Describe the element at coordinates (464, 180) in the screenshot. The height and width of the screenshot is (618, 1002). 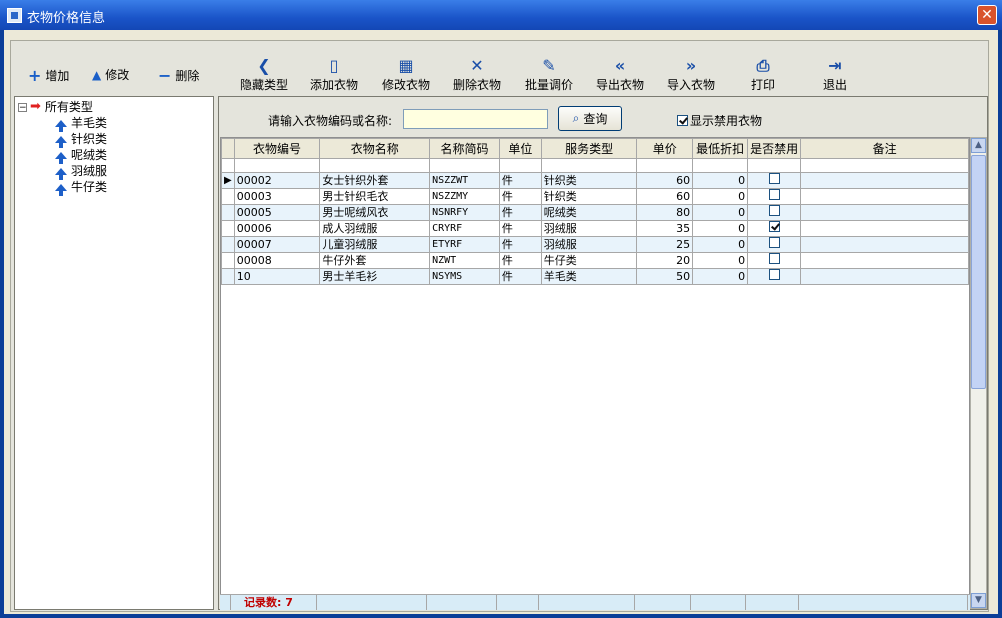
I see `cell-abbr: NSZZWT` at that location.